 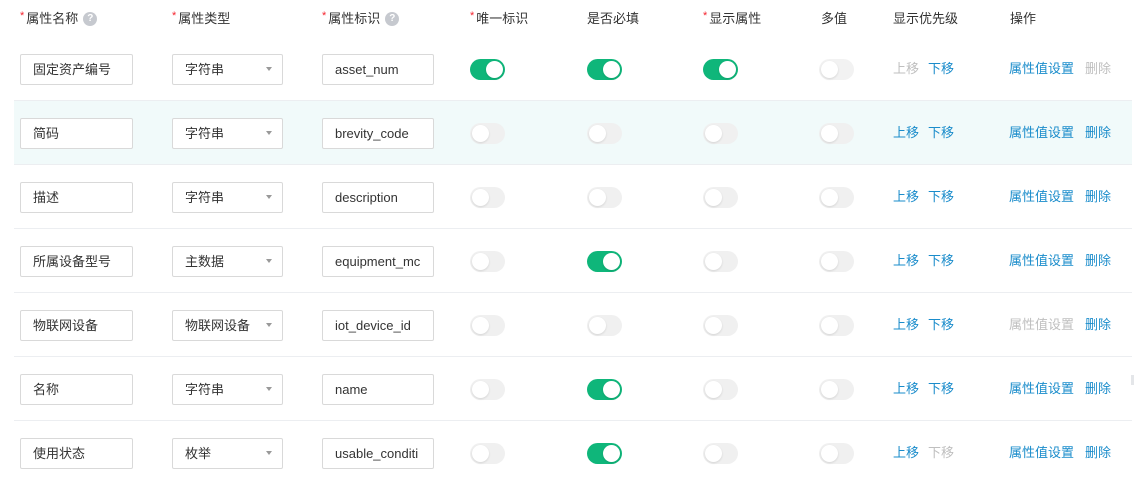 I want to click on header-display: * 显示属性, so click(x=732, y=19).